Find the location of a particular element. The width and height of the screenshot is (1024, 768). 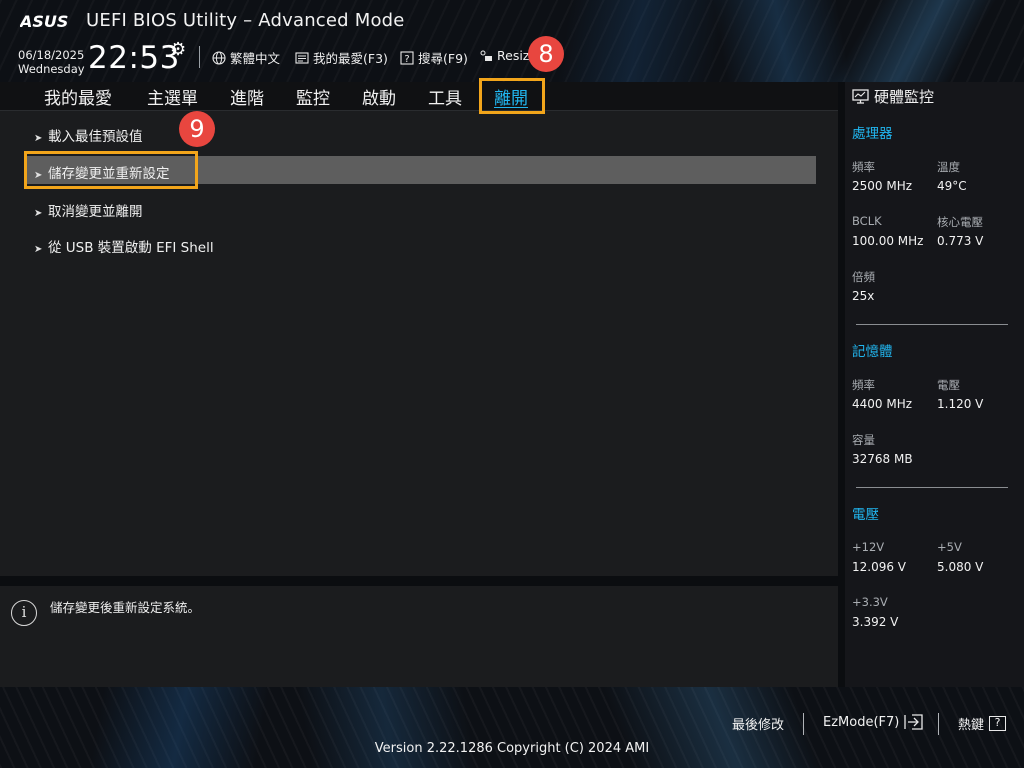

menu-item-discard-changes-exit: ➤ 取消變更並離開 is located at coordinates (88, 210).